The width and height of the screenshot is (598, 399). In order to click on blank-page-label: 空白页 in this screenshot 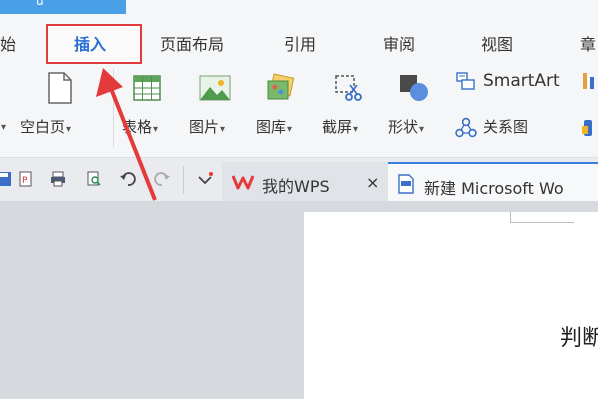, I will do `click(43, 127)`.